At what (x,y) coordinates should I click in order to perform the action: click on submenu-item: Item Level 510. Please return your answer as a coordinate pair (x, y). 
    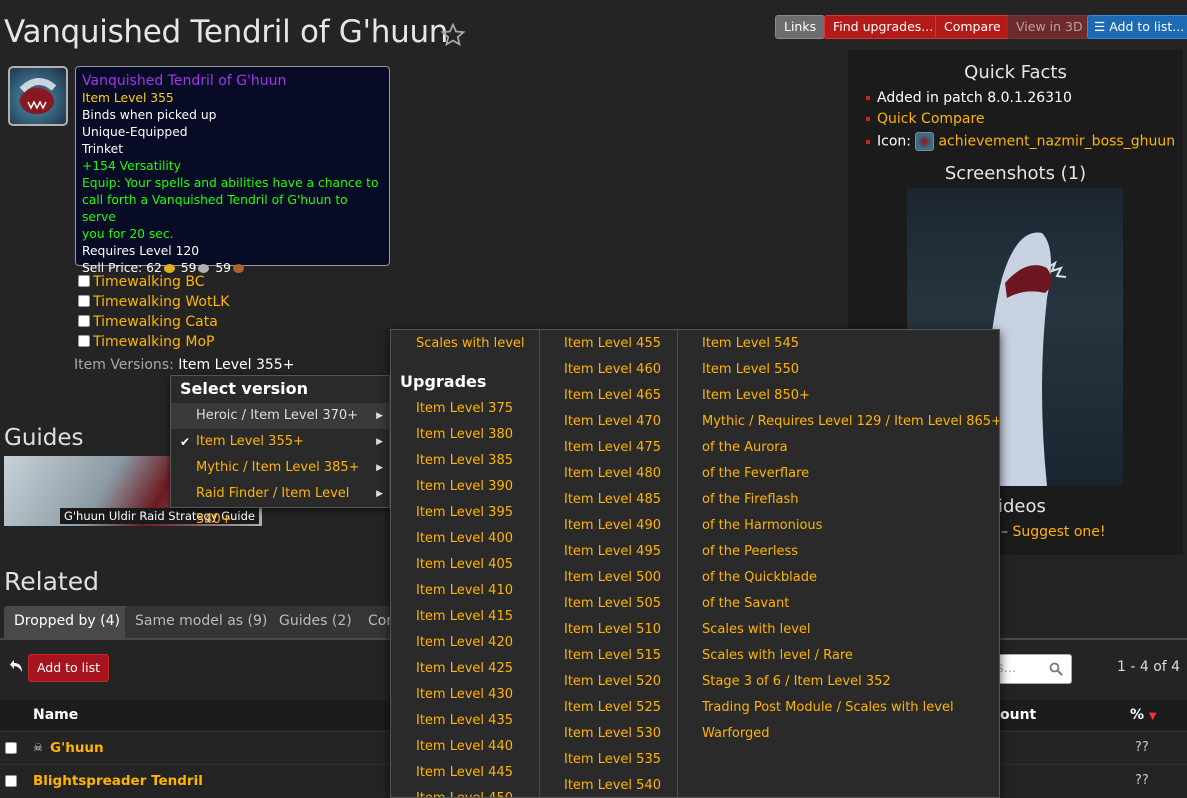
    Looking at the image, I should click on (612, 629).